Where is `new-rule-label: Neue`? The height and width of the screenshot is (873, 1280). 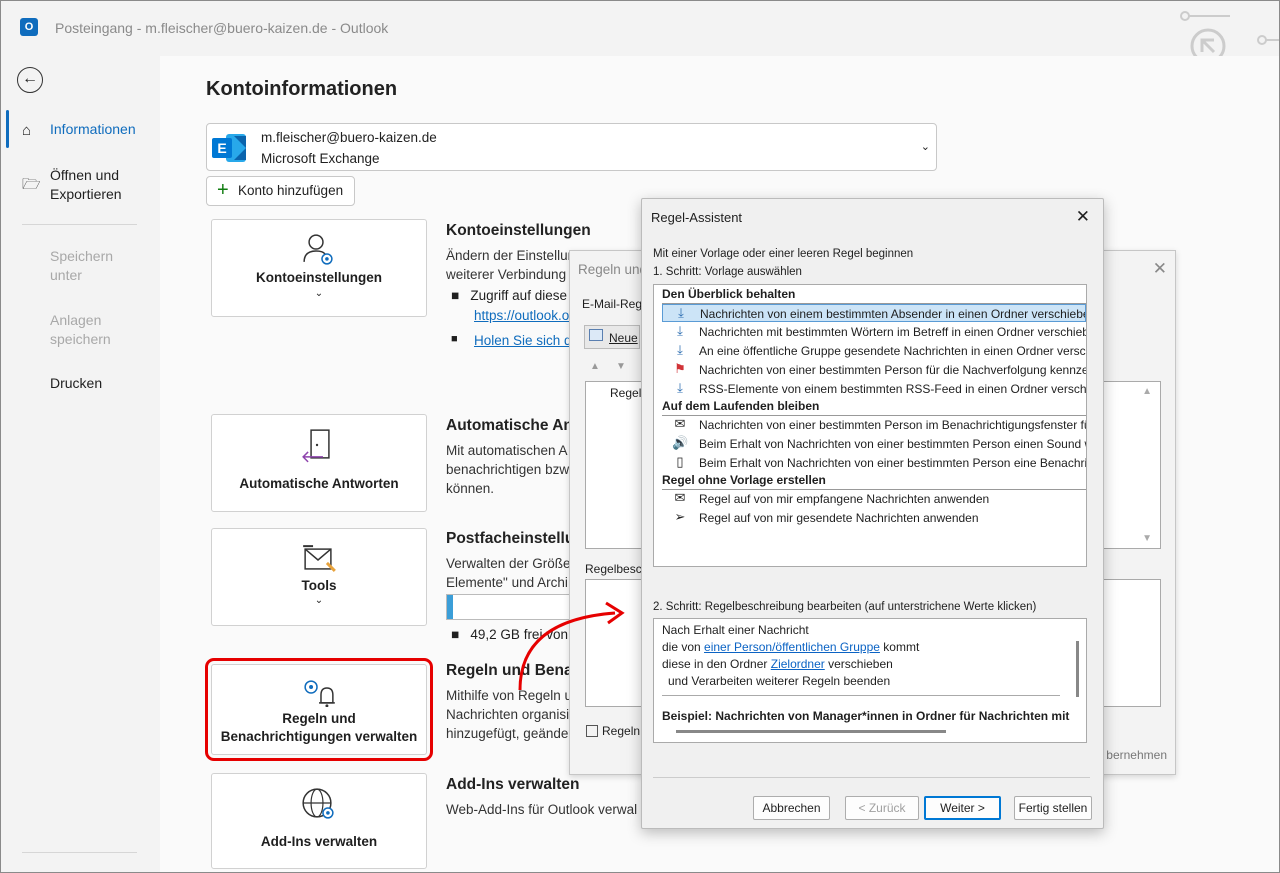
new-rule-label: Neue is located at coordinates (623, 338).